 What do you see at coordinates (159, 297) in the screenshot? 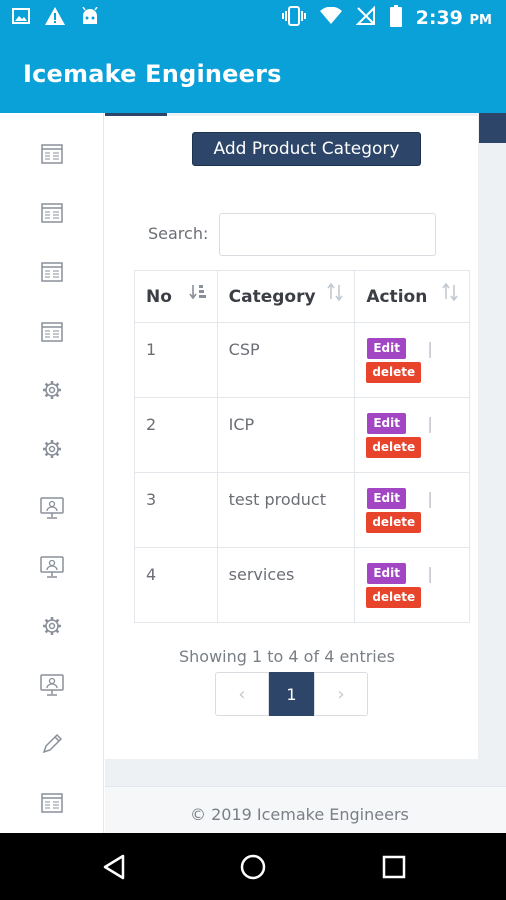
I see `column-label: No` at bounding box center [159, 297].